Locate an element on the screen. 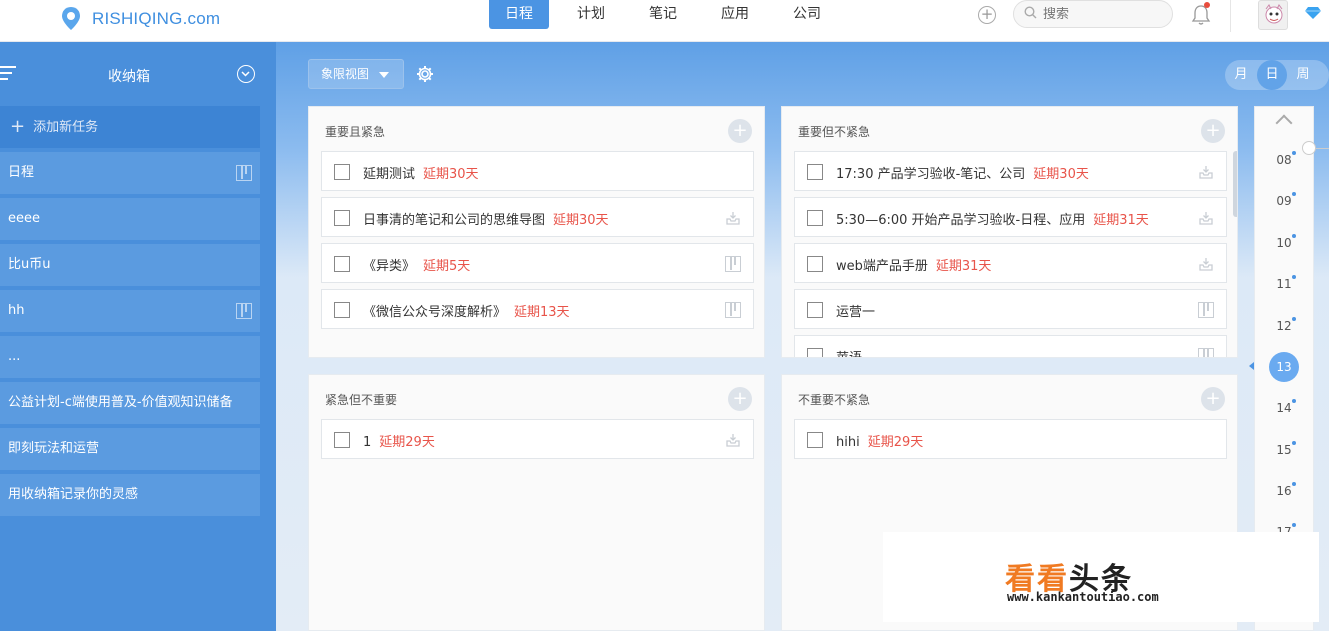 The image size is (1329, 631). hour-label: 16 is located at coordinates (1284, 491).